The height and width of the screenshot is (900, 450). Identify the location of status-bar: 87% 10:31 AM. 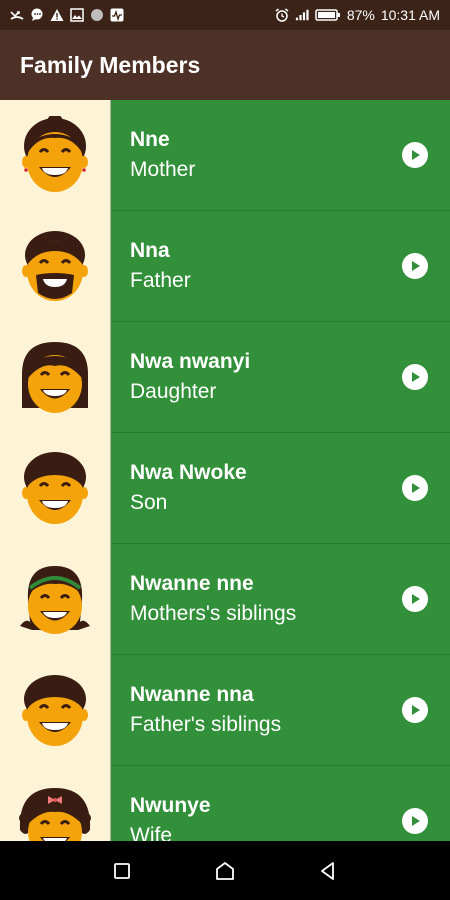
(225, 15).